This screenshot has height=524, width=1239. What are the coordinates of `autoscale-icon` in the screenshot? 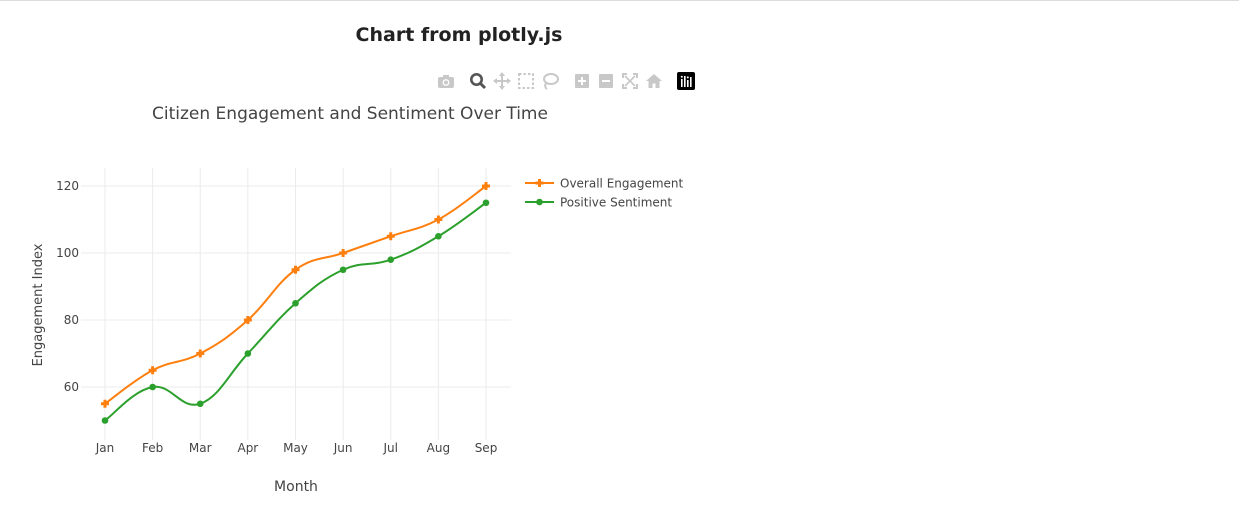 It's located at (630, 81).